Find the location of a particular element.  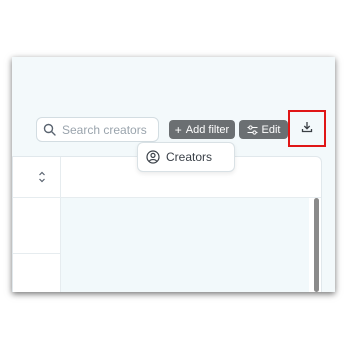

download-icon is located at coordinates (307, 129).